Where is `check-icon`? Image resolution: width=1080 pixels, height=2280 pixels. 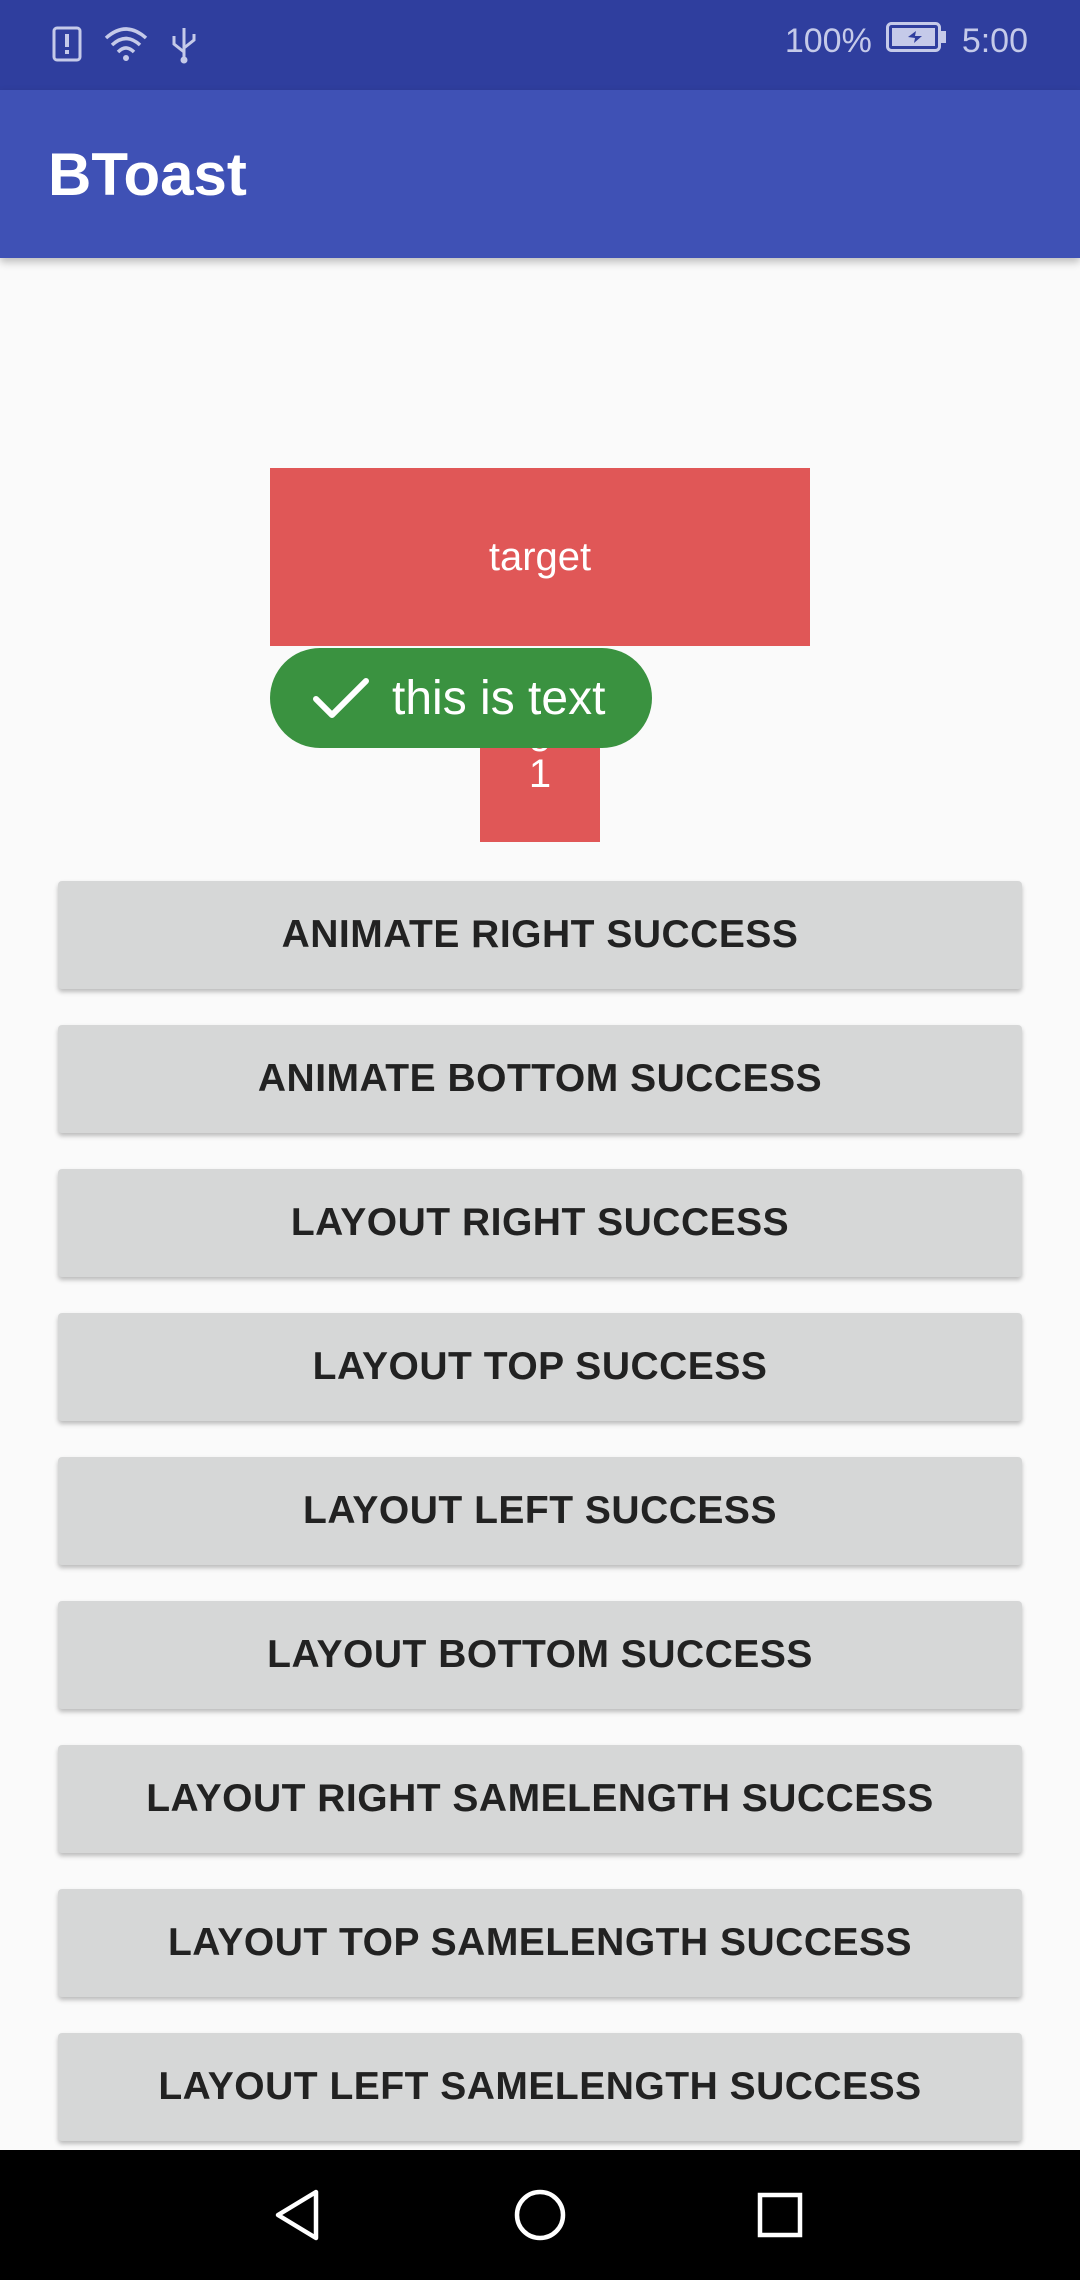
check-icon is located at coordinates (341, 698).